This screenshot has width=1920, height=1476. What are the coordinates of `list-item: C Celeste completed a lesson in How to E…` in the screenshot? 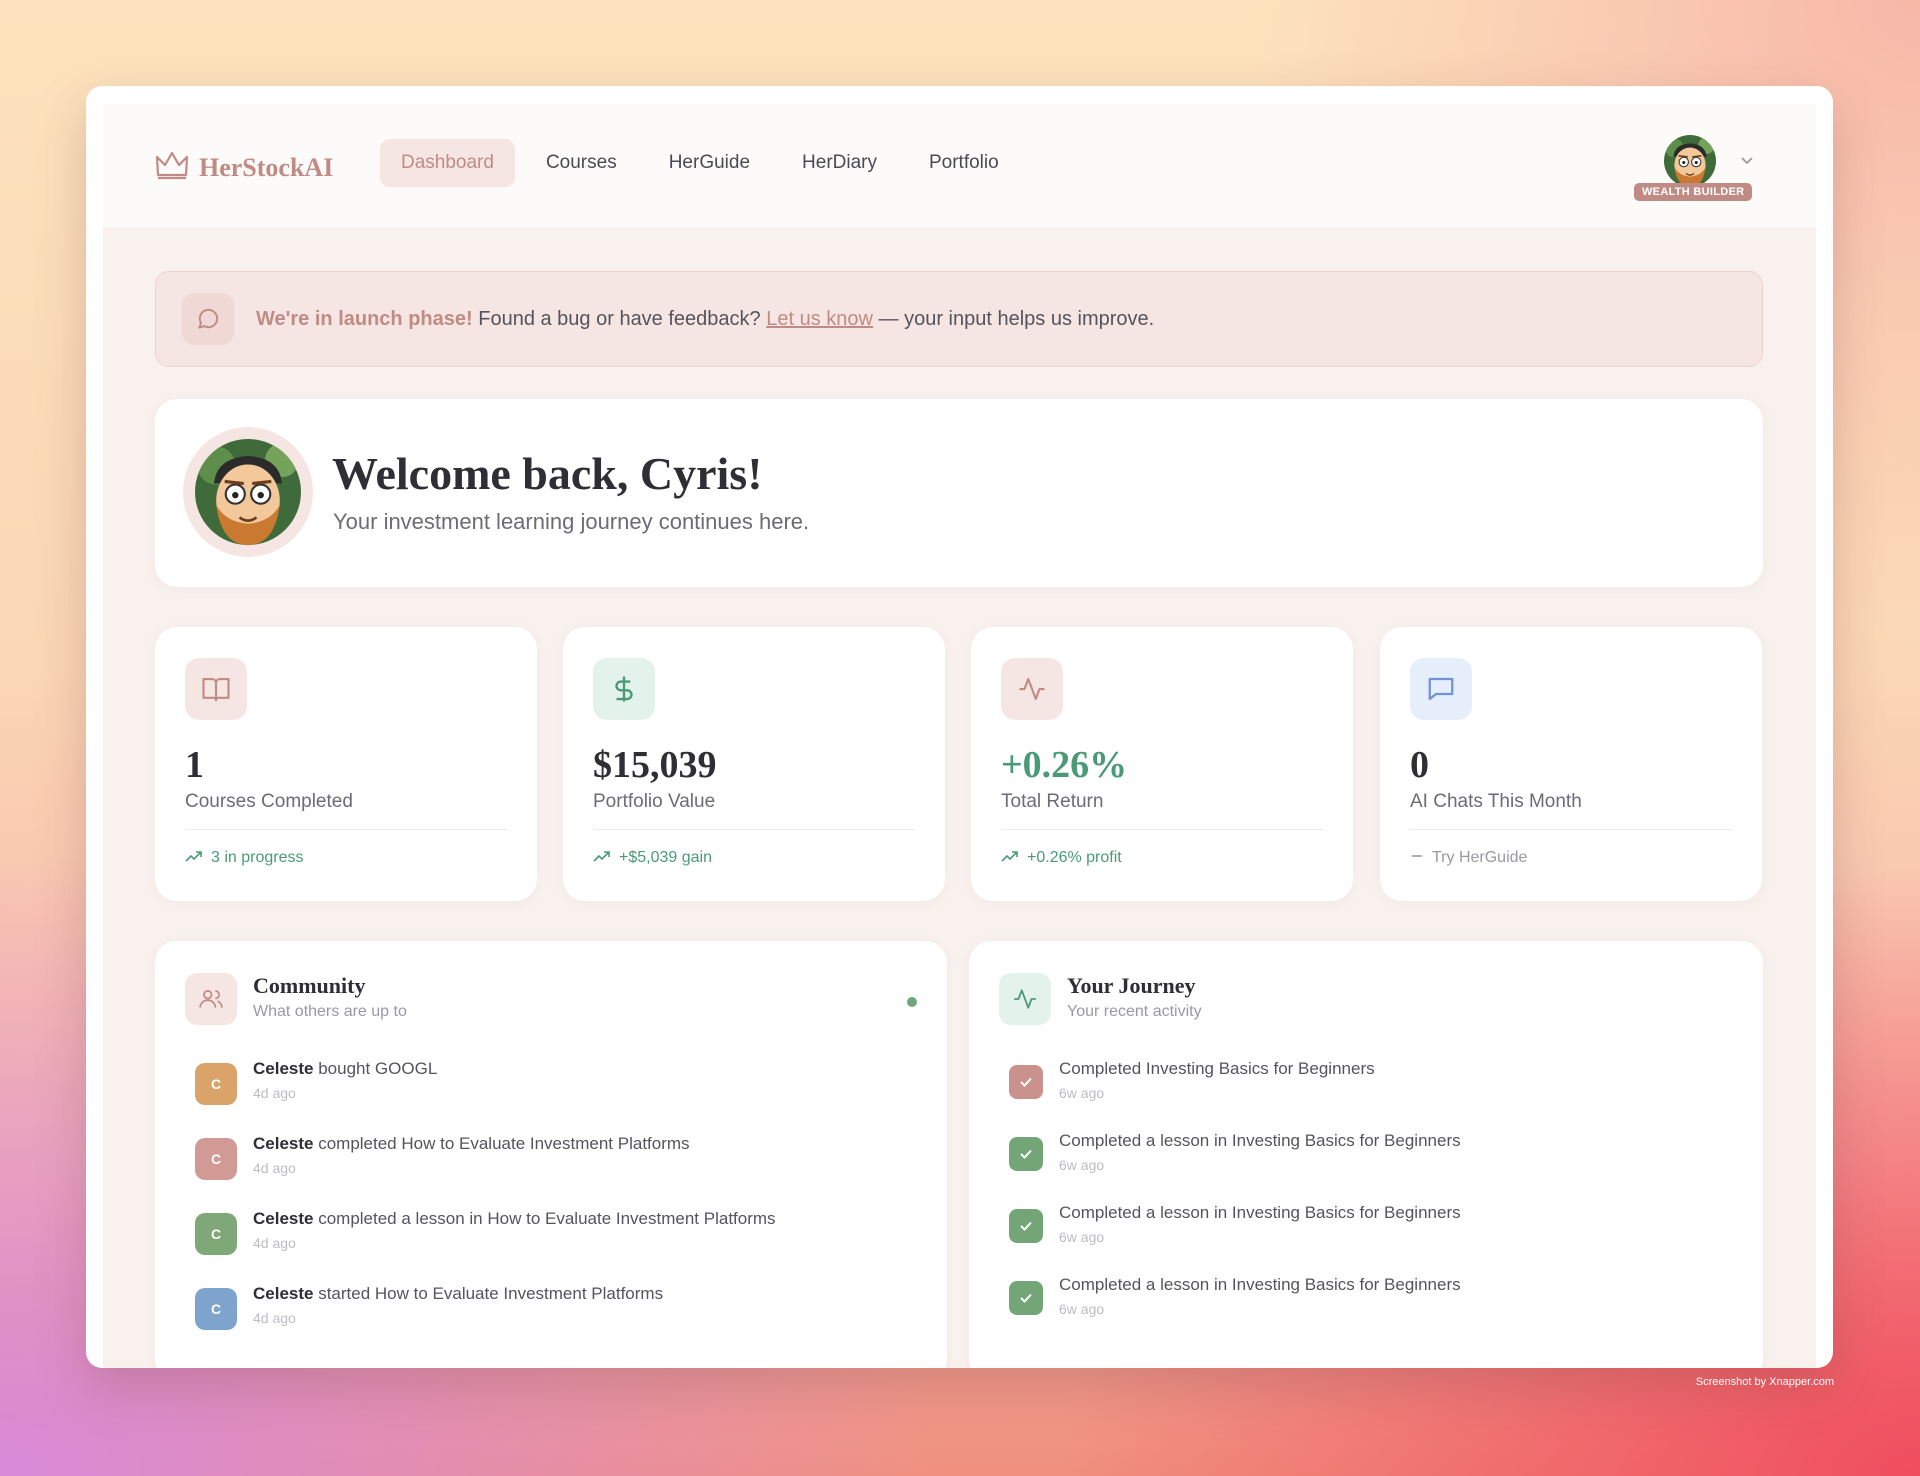 It's located at (556, 1240).